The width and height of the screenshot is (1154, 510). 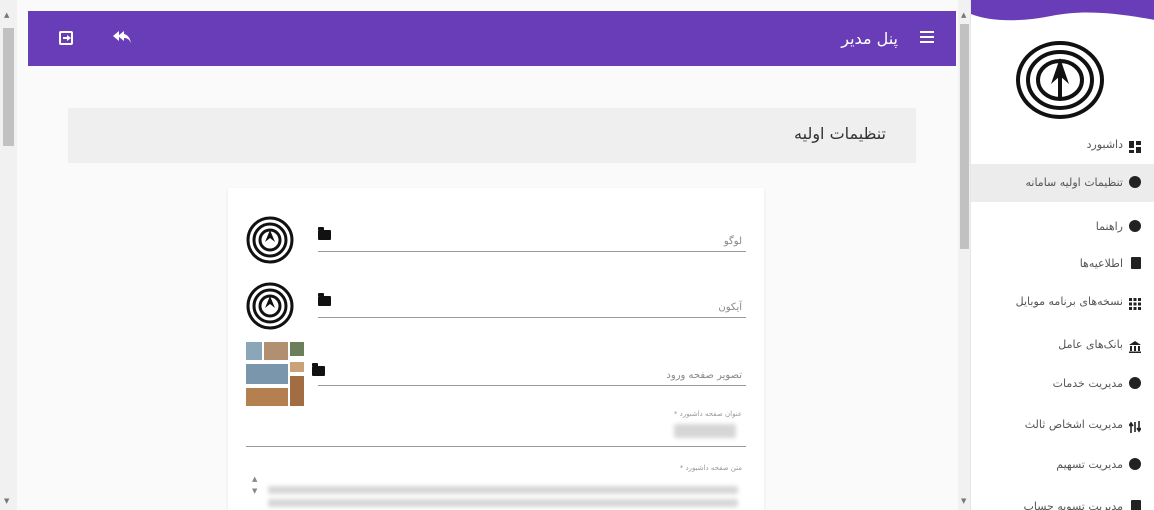 What do you see at coordinates (270, 240) in the screenshot?
I see `logo-preview-image` at bounding box center [270, 240].